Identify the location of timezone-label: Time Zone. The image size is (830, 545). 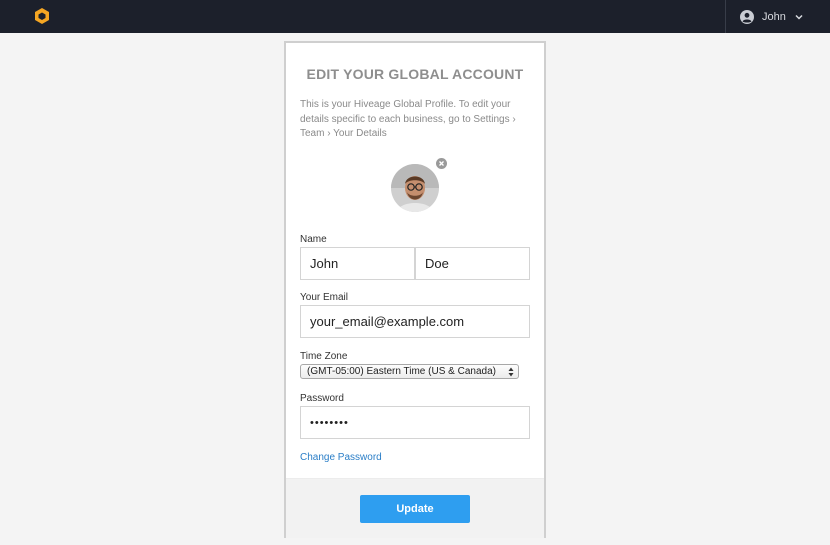
(324, 356).